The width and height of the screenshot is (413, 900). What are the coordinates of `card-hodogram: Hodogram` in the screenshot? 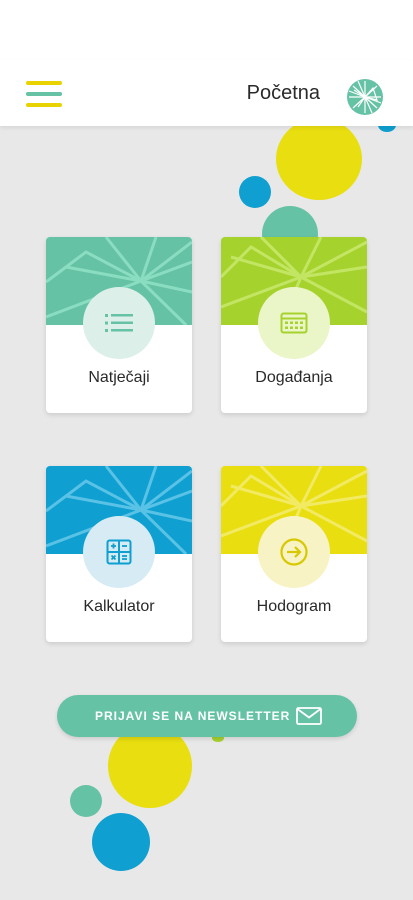 It's located at (294, 554).